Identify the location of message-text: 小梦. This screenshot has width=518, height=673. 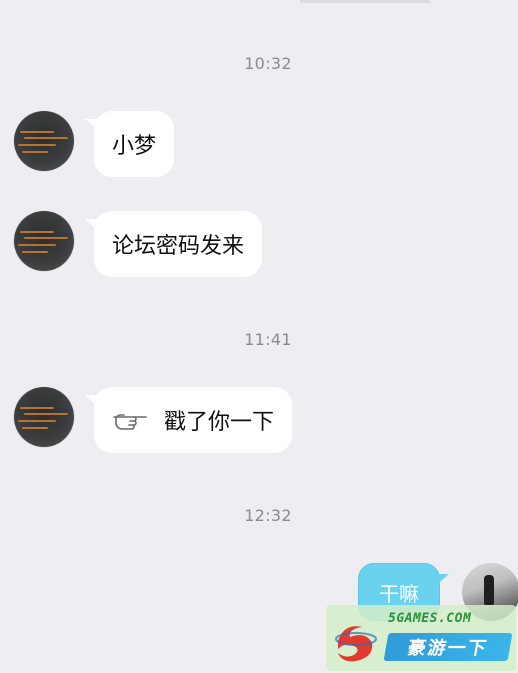
(134, 146).